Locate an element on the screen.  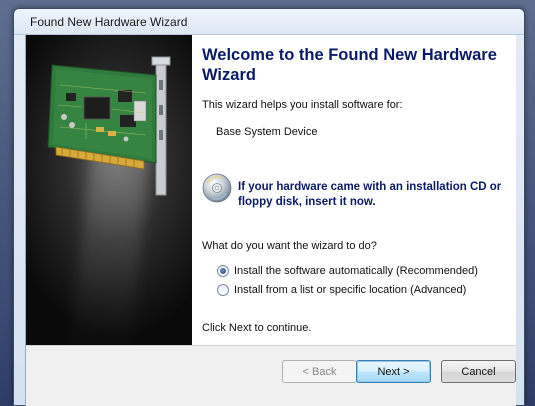
device-name: Base System Device is located at coordinates (267, 132).